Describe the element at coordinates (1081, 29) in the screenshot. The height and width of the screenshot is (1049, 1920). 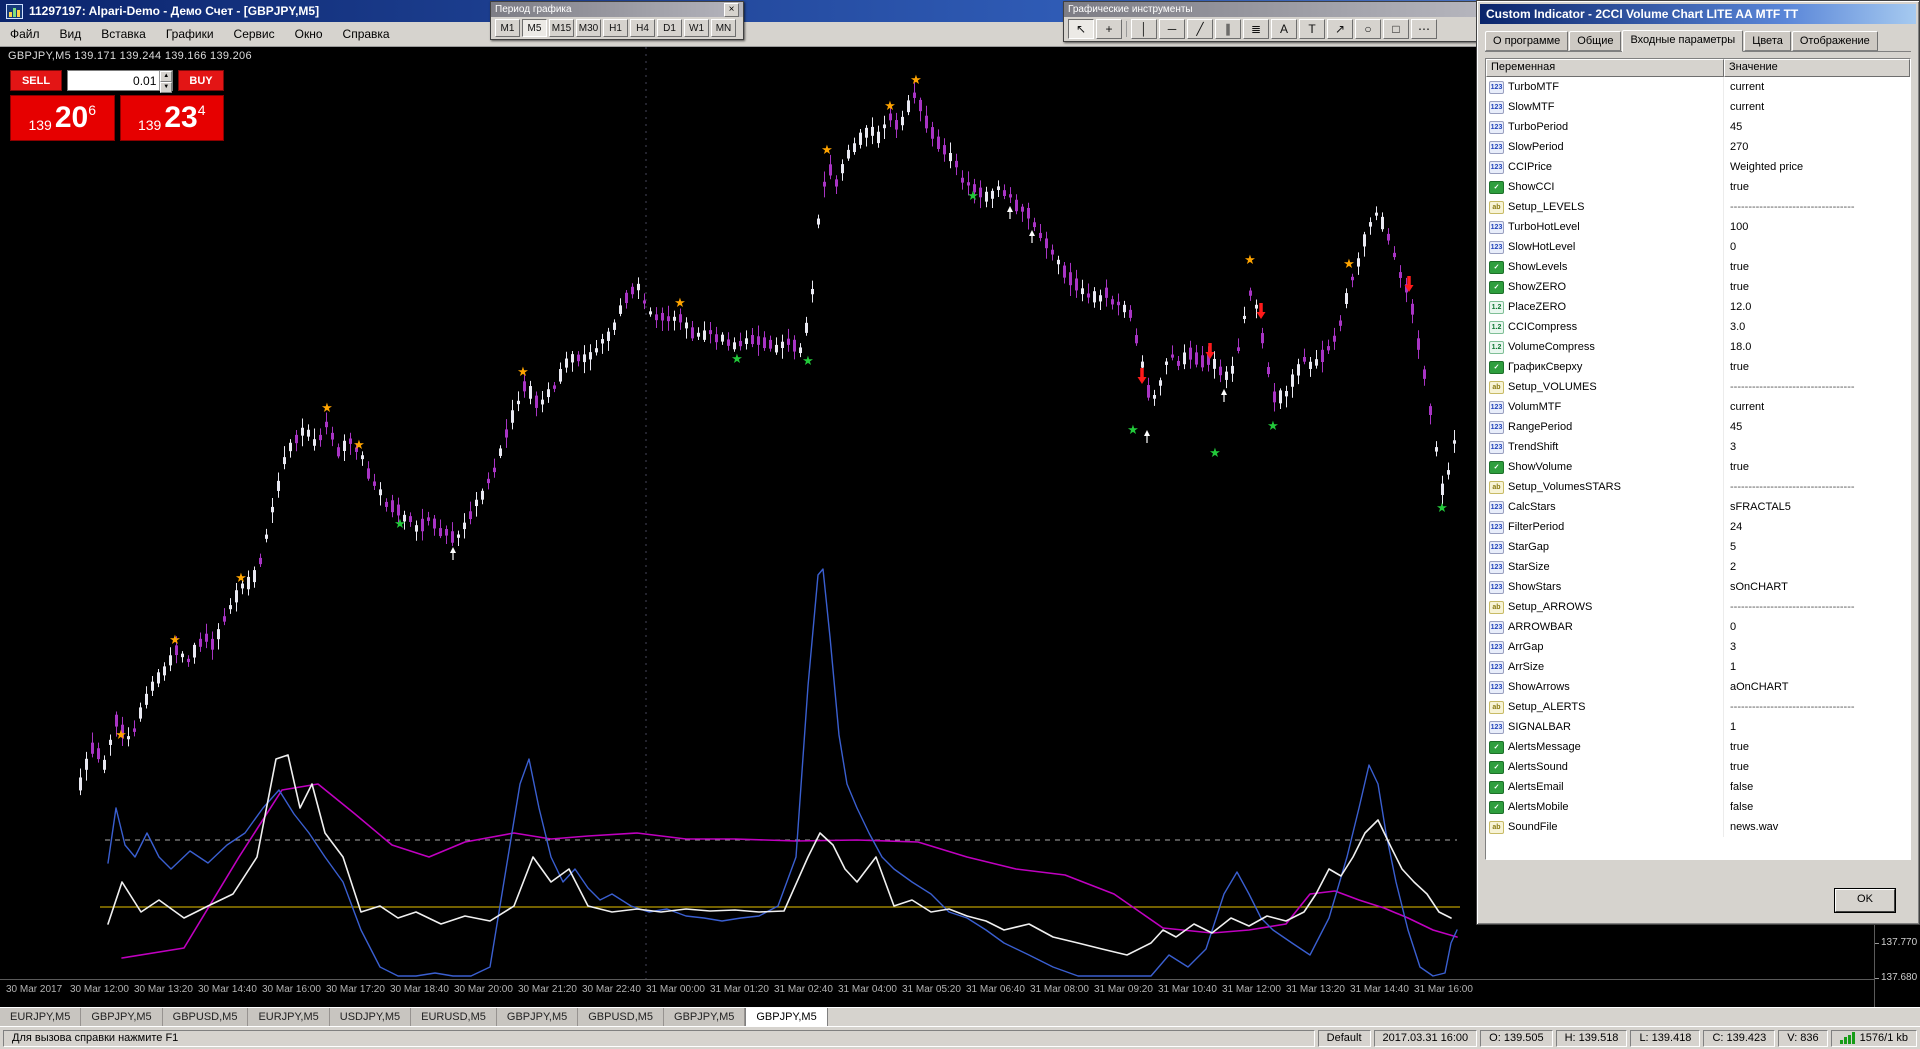
I see `tool-cursor-icon: ↖` at that location.